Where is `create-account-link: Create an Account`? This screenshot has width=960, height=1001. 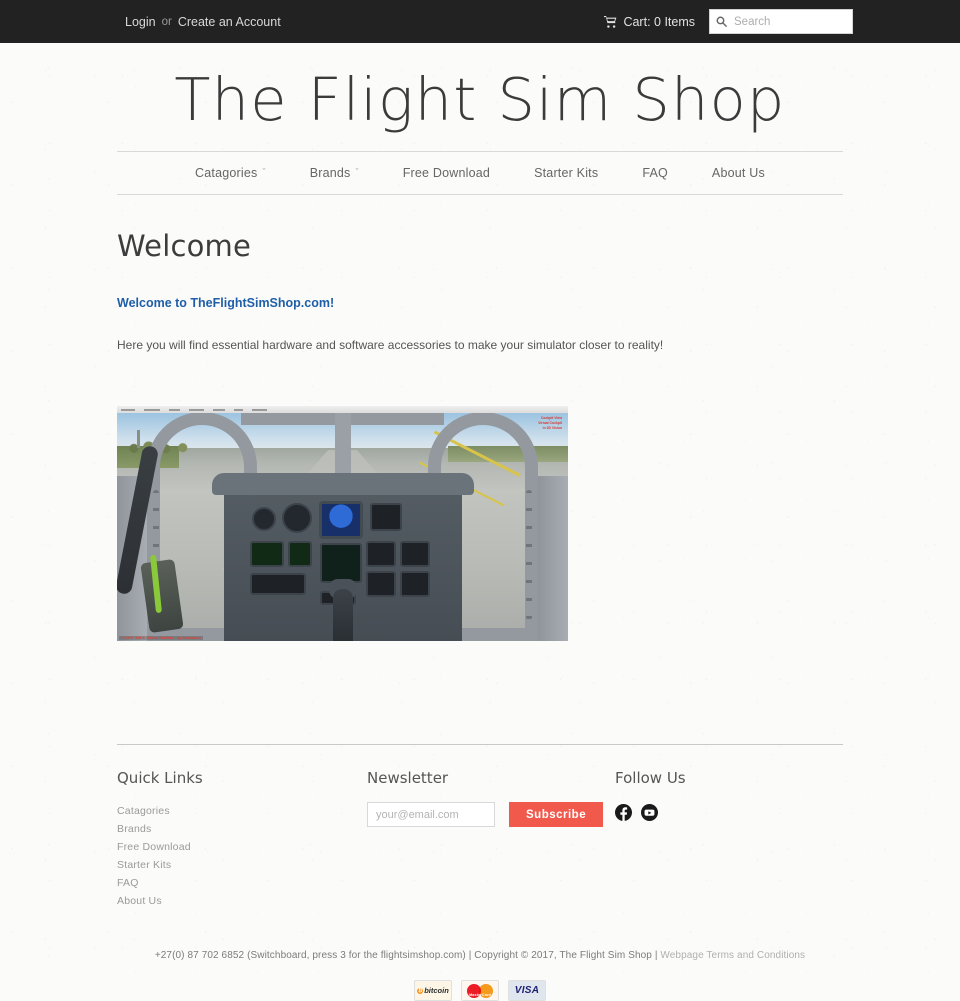 create-account-link: Create an Account is located at coordinates (229, 22).